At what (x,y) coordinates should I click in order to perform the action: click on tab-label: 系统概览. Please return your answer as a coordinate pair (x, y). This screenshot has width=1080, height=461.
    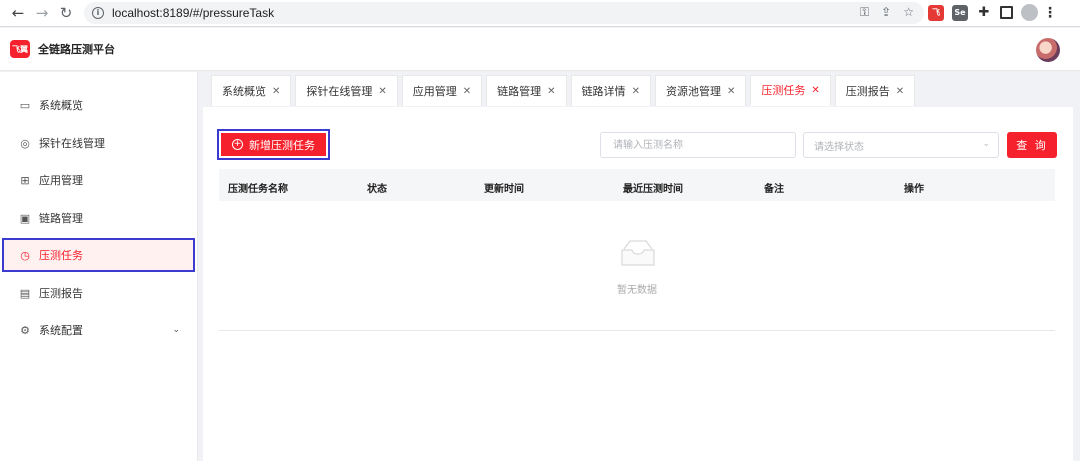
    Looking at the image, I should click on (244, 91).